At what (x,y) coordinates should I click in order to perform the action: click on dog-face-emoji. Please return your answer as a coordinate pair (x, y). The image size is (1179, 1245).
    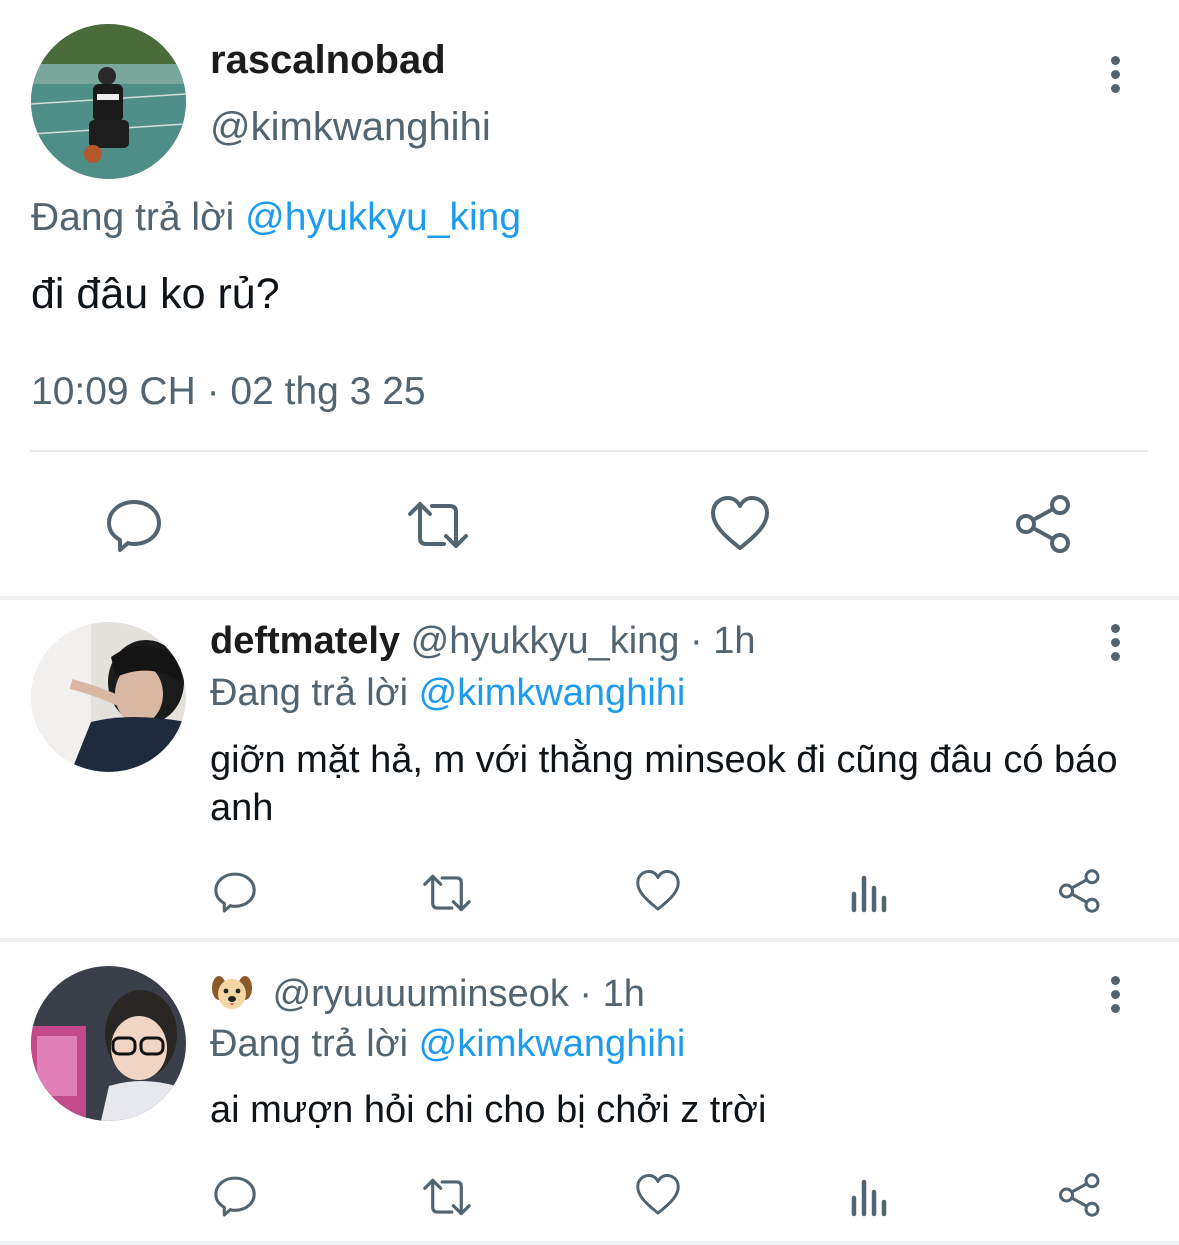
    Looking at the image, I should click on (232, 992).